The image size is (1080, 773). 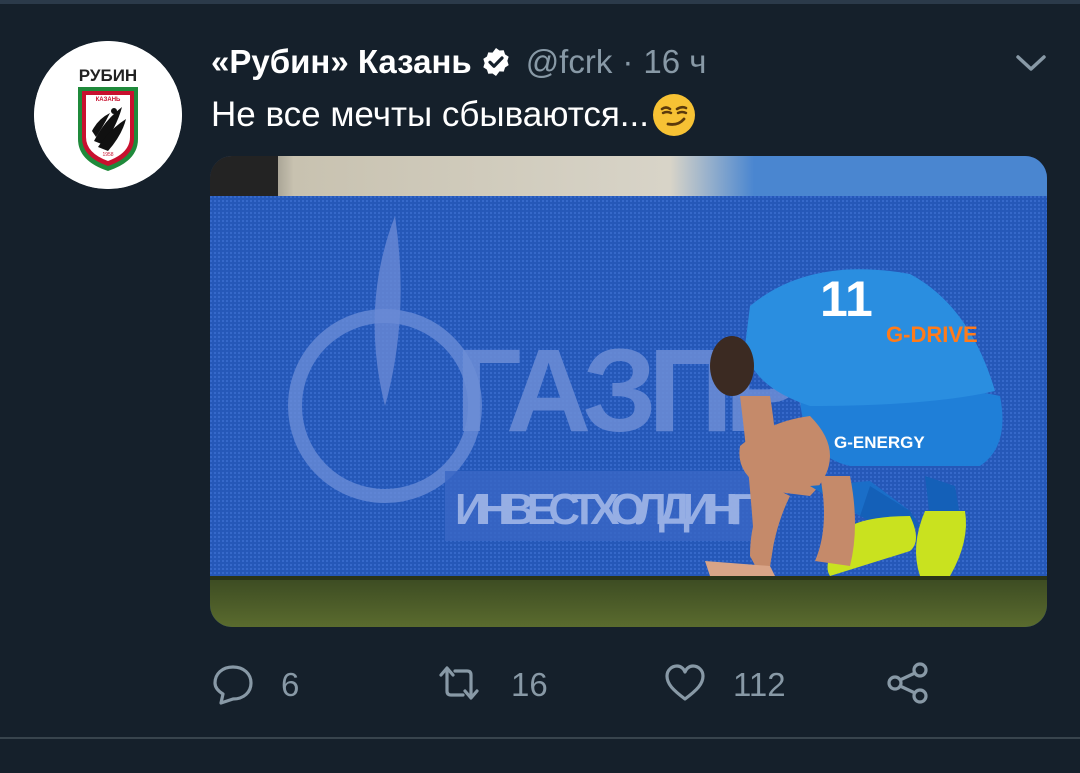 I want to click on like-count: 112, so click(x=759, y=684).